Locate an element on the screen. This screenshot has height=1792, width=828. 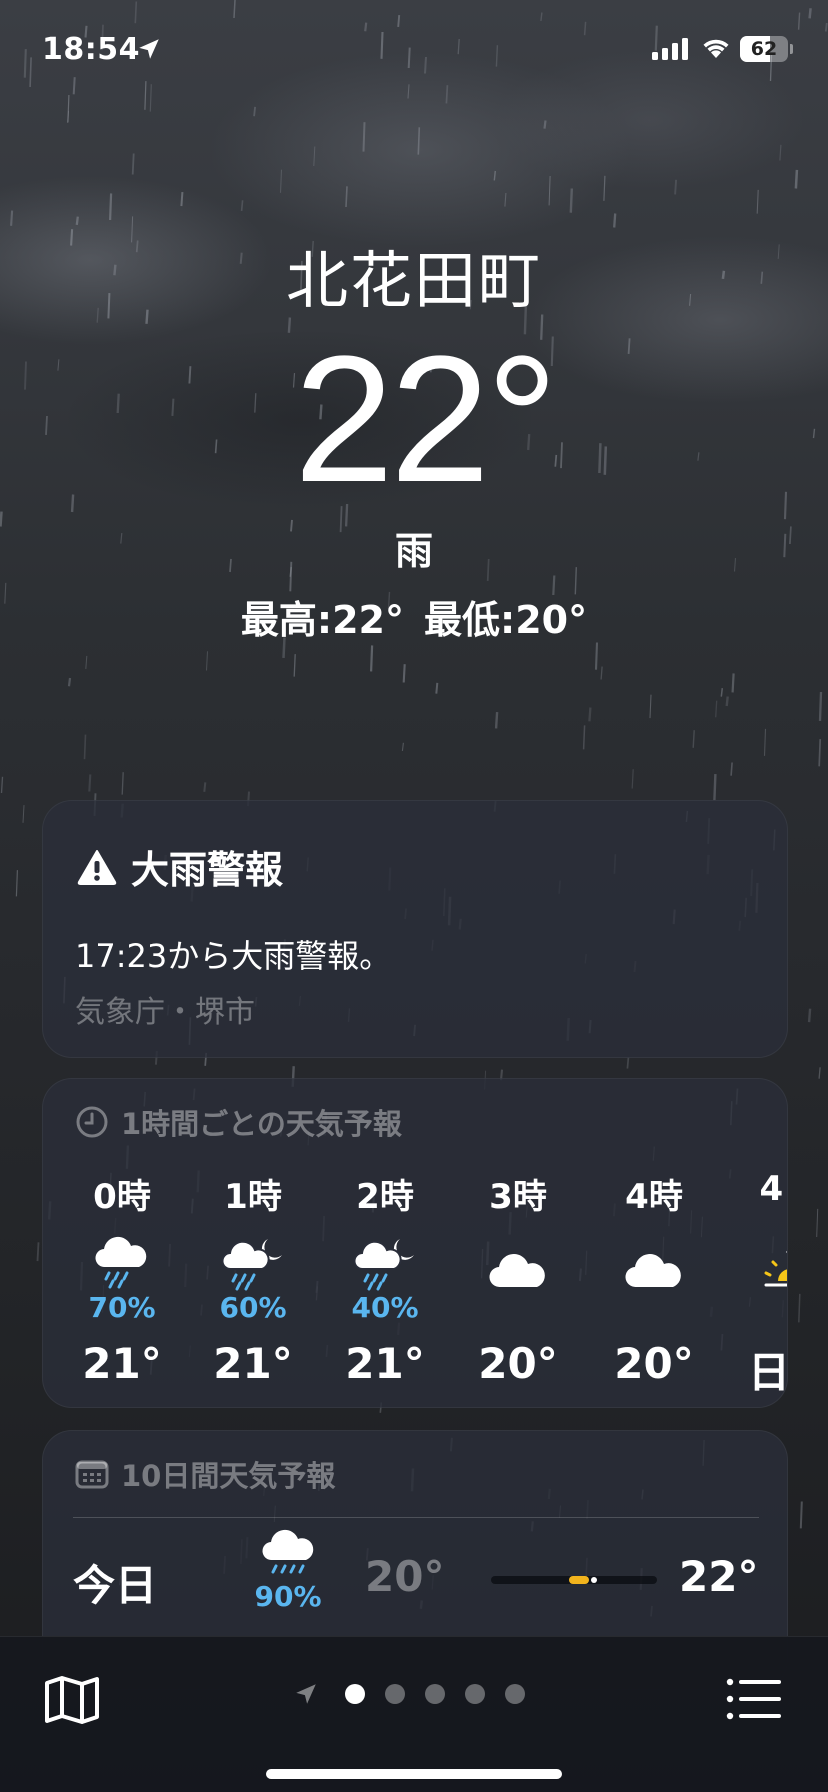
hourly-forecast-list: 0時 70% 21° 1時 60% 21° 2時 40% 21° 3時 20° 4時 20° 4:4 日の is located at coordinates (415, 1283).